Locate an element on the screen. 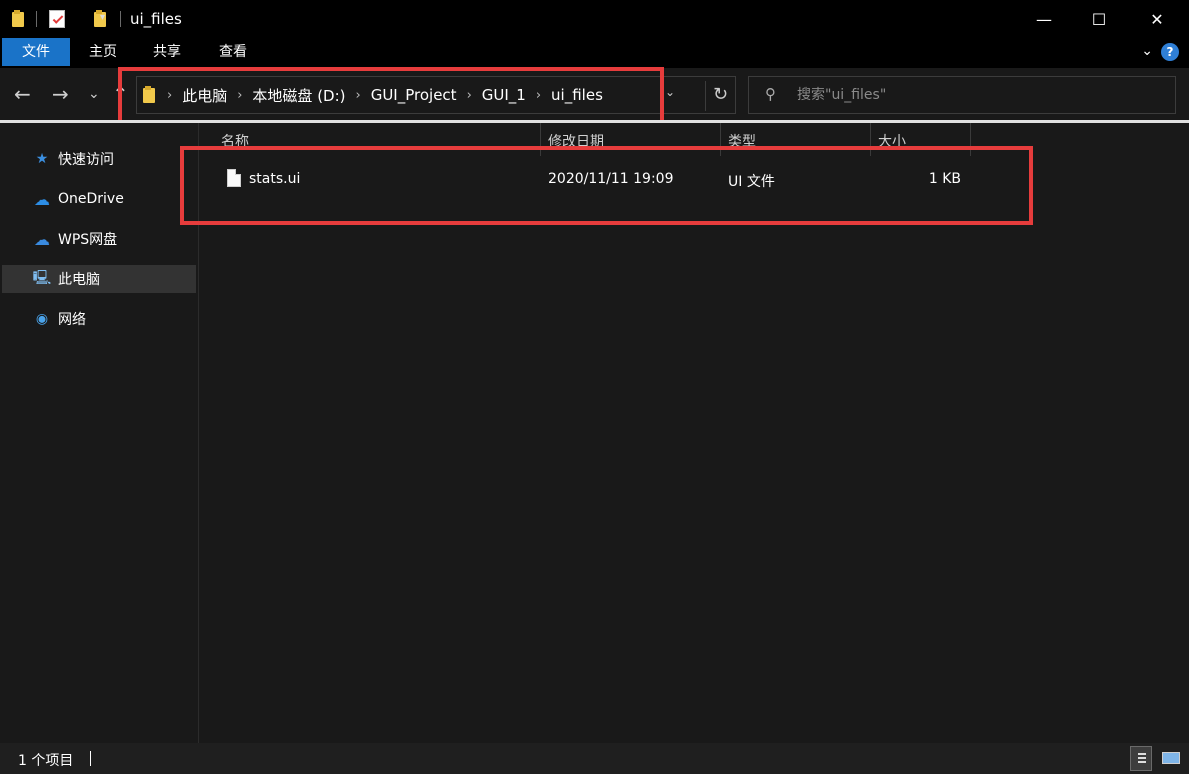 The height and width of the screenshot is (774, 1189). file-size: 1 KB is located at coordinates (944, 179).